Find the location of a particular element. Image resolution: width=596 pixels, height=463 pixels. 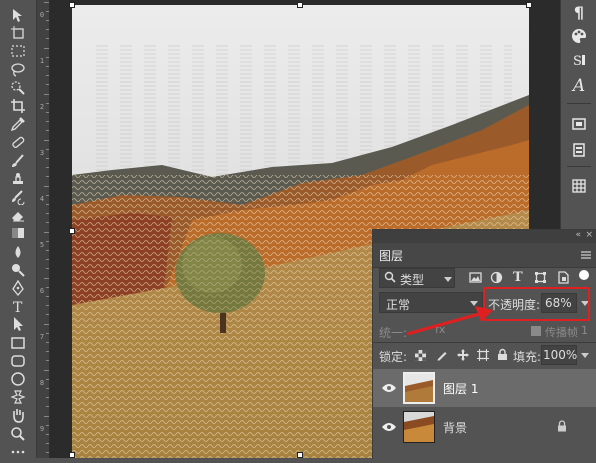

filter-kind-select: 类型 is located at coordinates (417, 278).